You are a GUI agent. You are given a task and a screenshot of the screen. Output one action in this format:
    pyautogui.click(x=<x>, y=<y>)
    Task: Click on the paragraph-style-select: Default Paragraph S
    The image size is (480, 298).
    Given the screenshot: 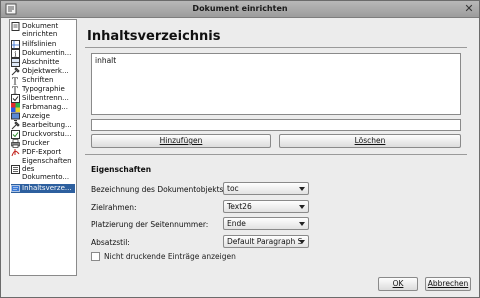 What is the action you would take?
    pyautogui.click(x=266, y=241)
    